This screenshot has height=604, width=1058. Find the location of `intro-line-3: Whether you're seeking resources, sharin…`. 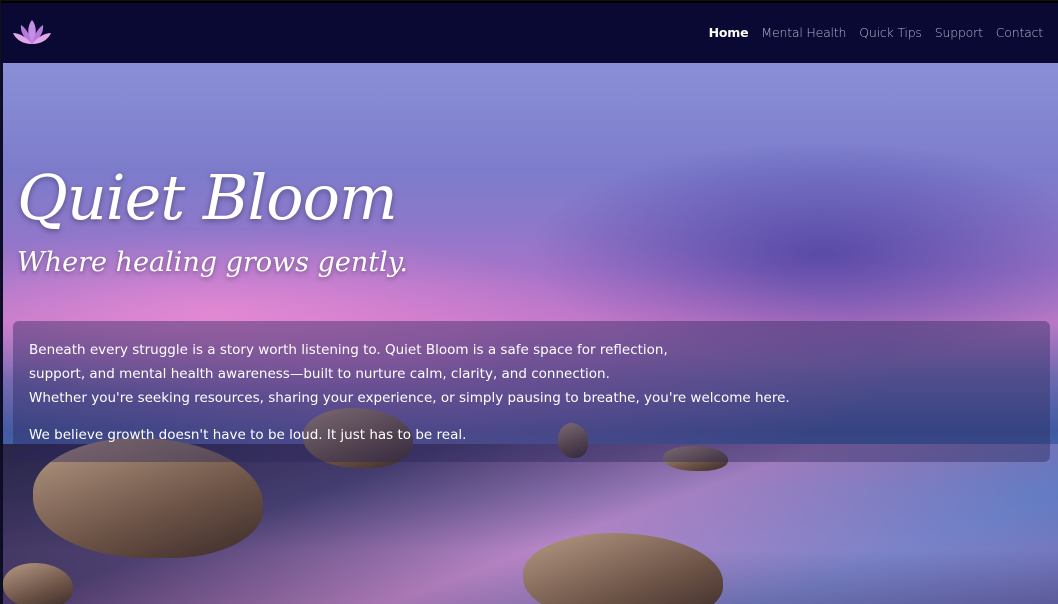

intro-line-3: Whether you're seeking resources, sharin… is located at coordinates (409, 398).